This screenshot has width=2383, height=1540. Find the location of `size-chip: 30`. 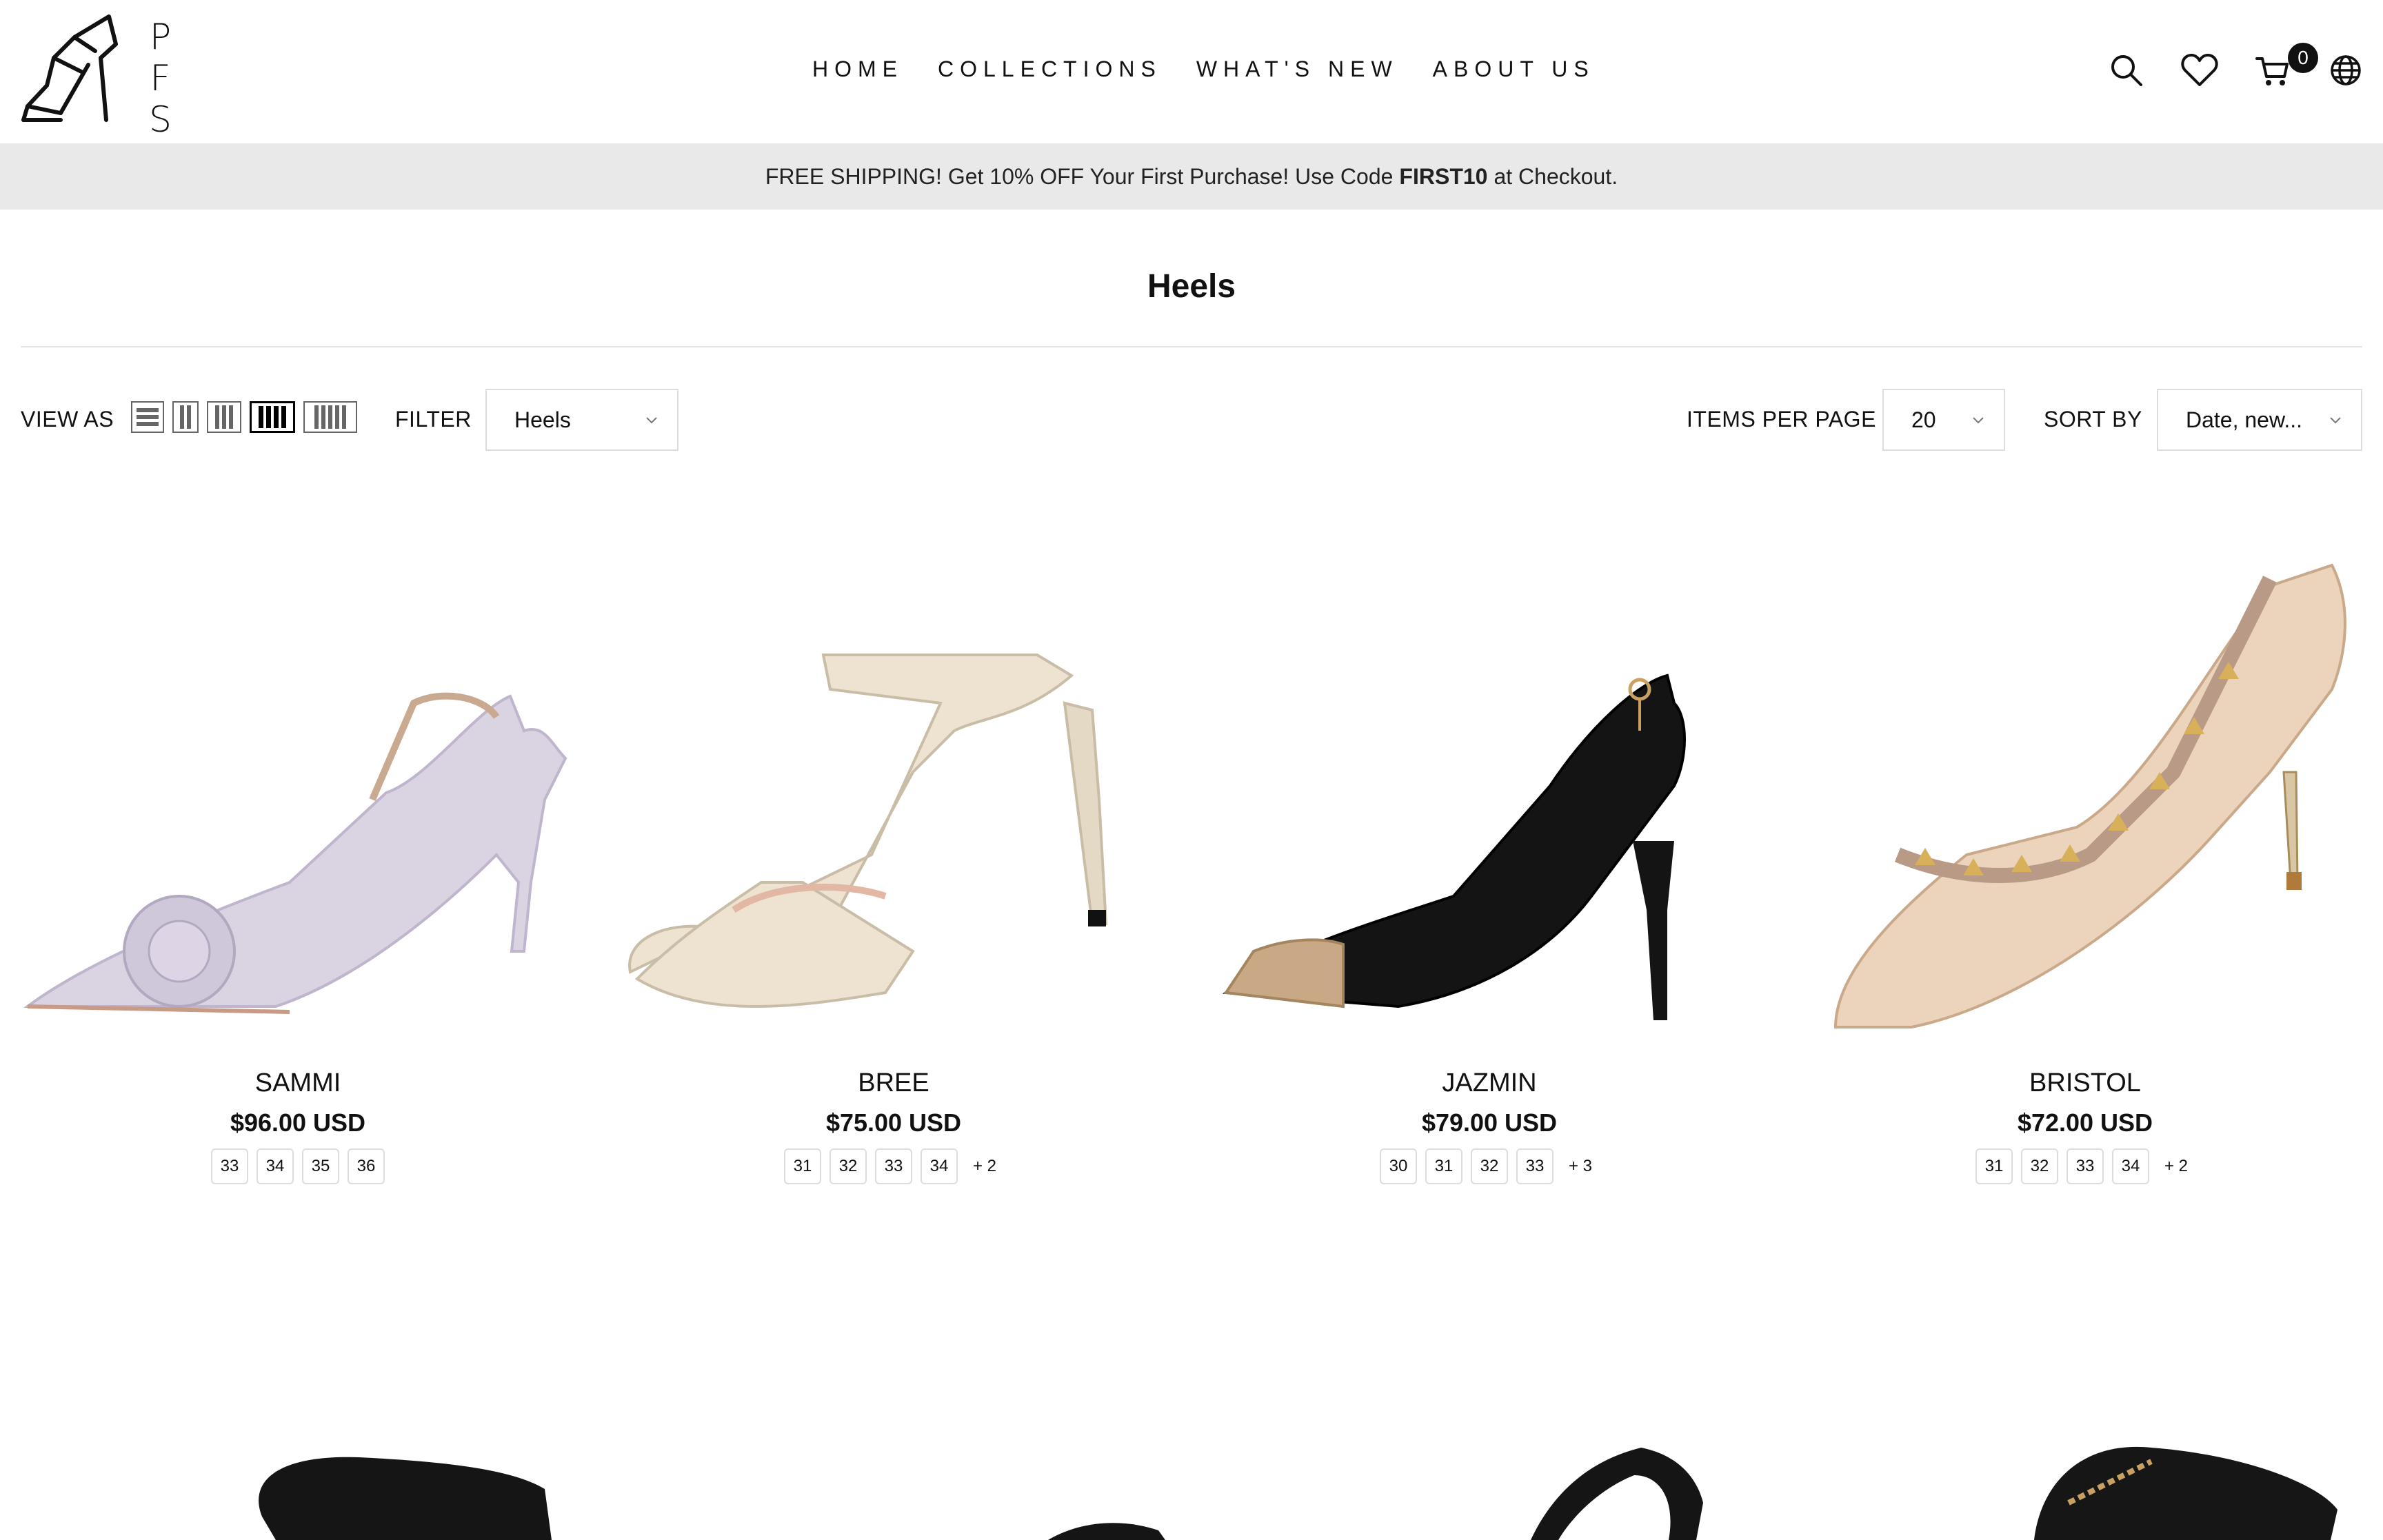

size-chip: 30 is located at coordinates (1398, 1166).